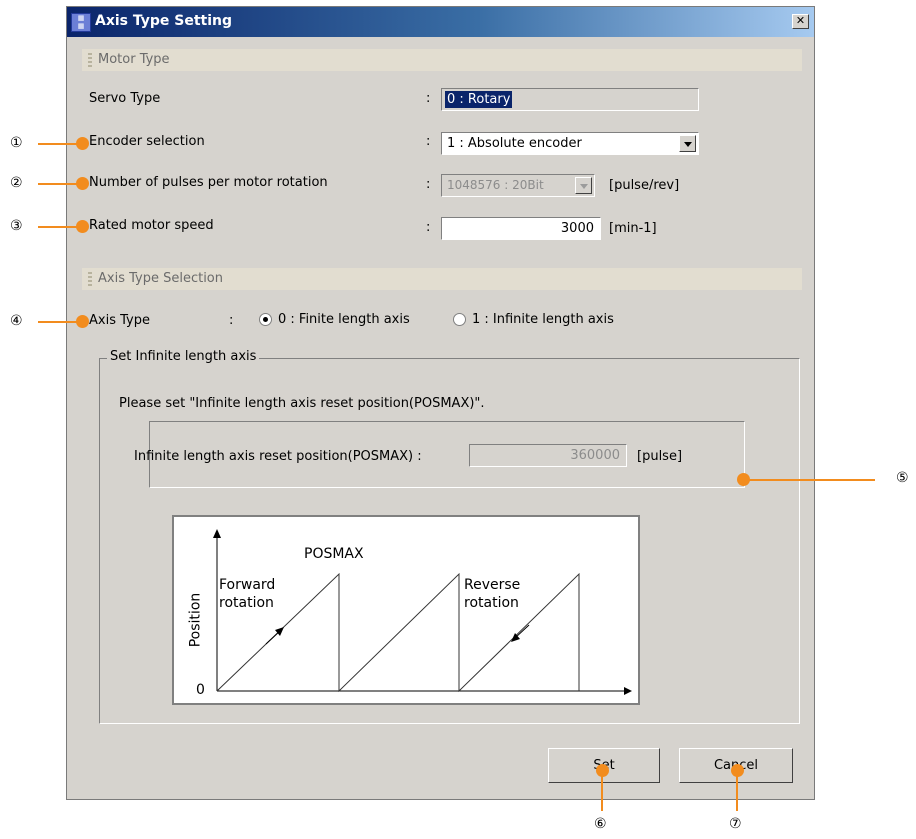  I want to click on encoder-selection-label: Encoder selection, so click(147, 141).